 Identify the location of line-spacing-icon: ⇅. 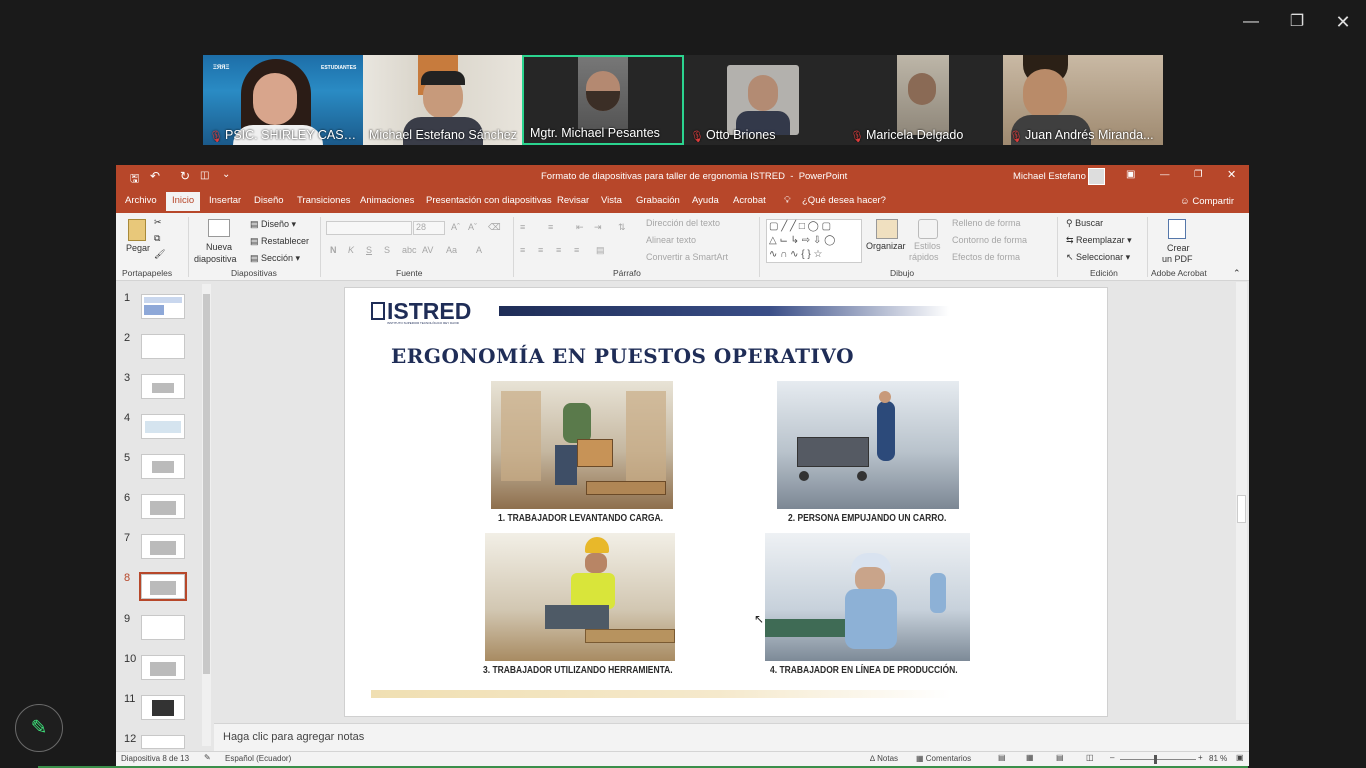
(622, 227).